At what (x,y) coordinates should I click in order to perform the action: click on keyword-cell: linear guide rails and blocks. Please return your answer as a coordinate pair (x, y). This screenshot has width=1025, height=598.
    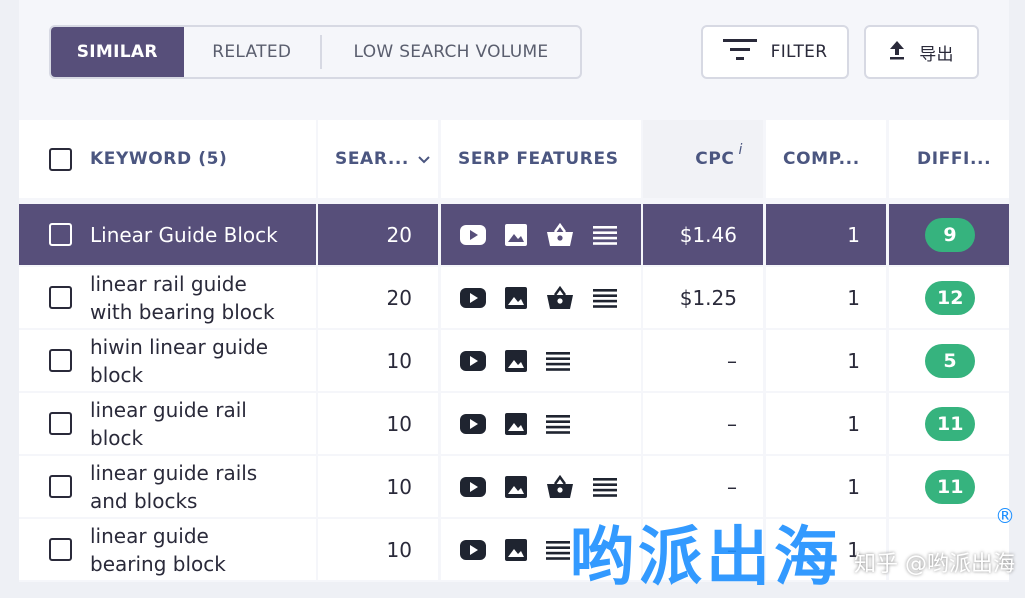
    Looking at the image, I should click on (167, 486).